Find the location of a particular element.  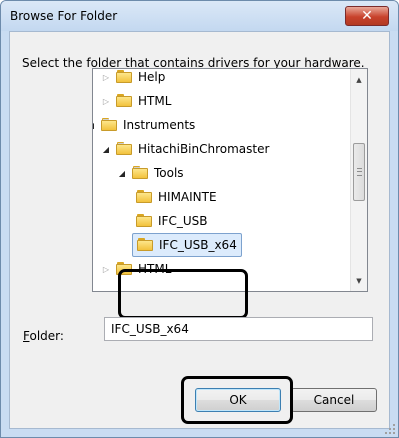

close-icon: ✕ is located at coordinates (367, 16).